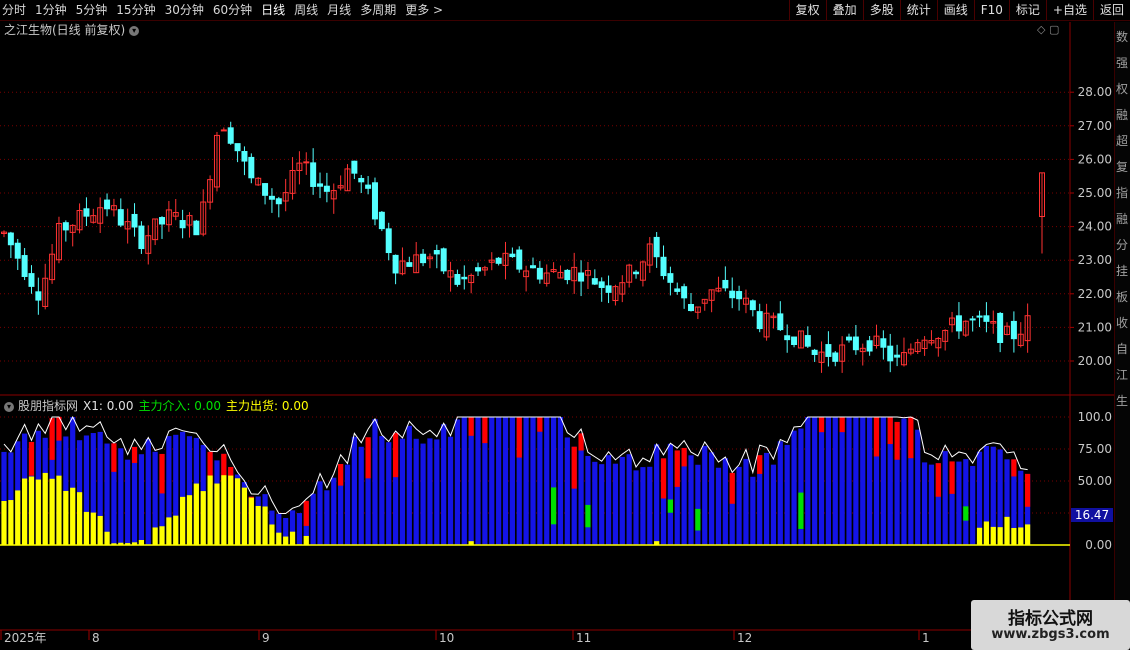 The height and width of the screenshot is (650, 1130). I want to click on strip-label-6: 指, so click(1122, 192).